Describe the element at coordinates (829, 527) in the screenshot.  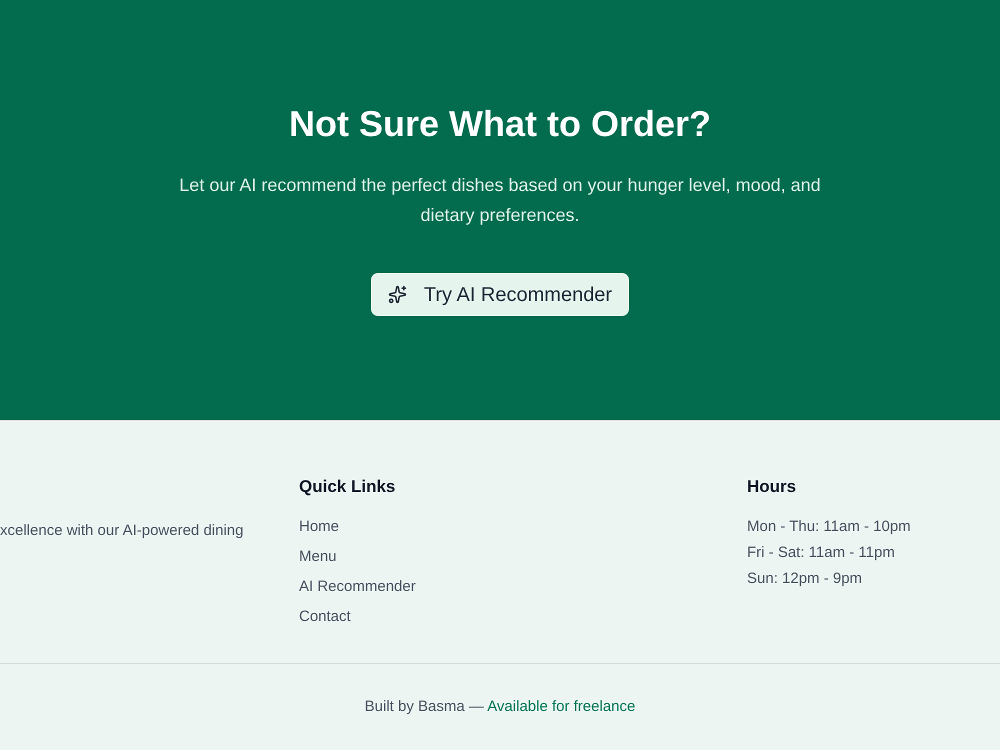
I see `hours-text: Mon - Thu: 11am - 10pm` at that location.